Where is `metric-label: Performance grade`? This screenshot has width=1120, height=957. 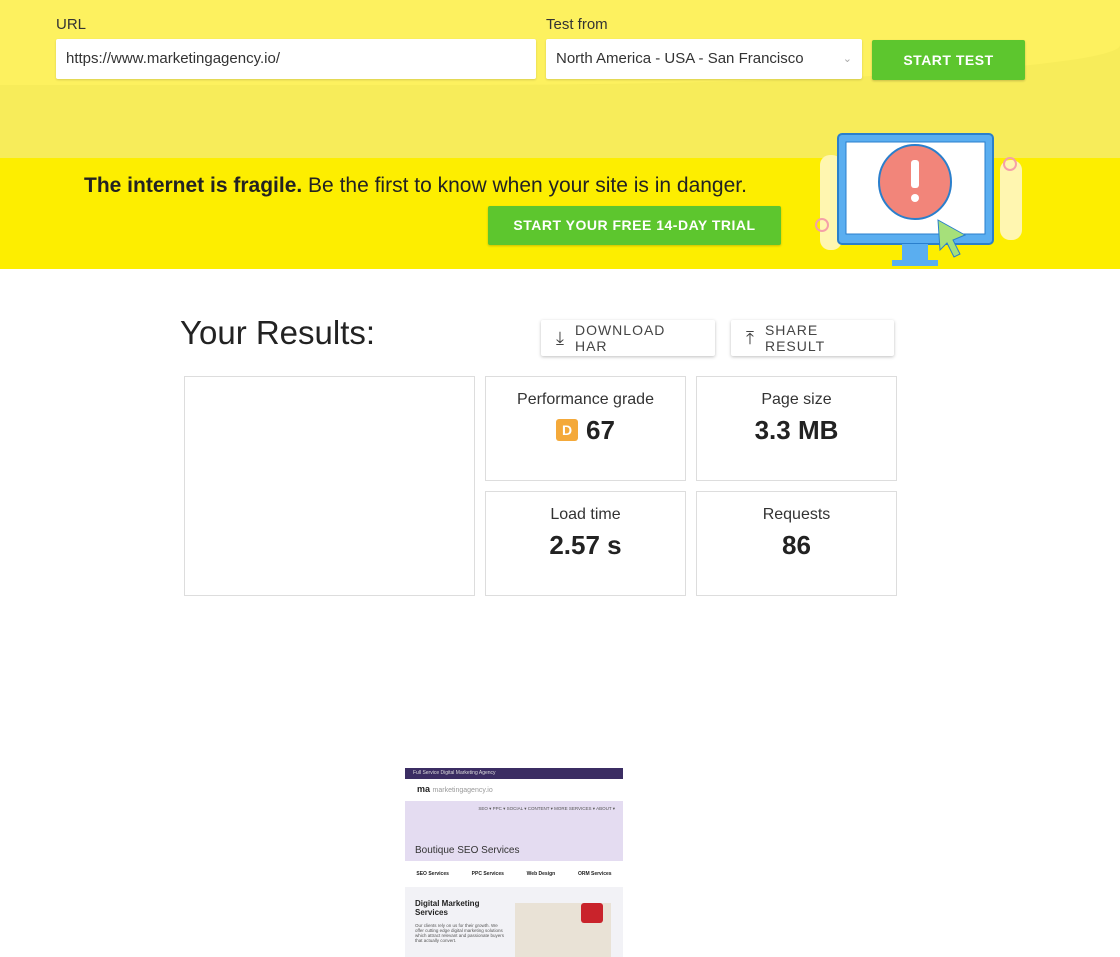 metric-label: Performance grade is located at coordinates (585, 399).